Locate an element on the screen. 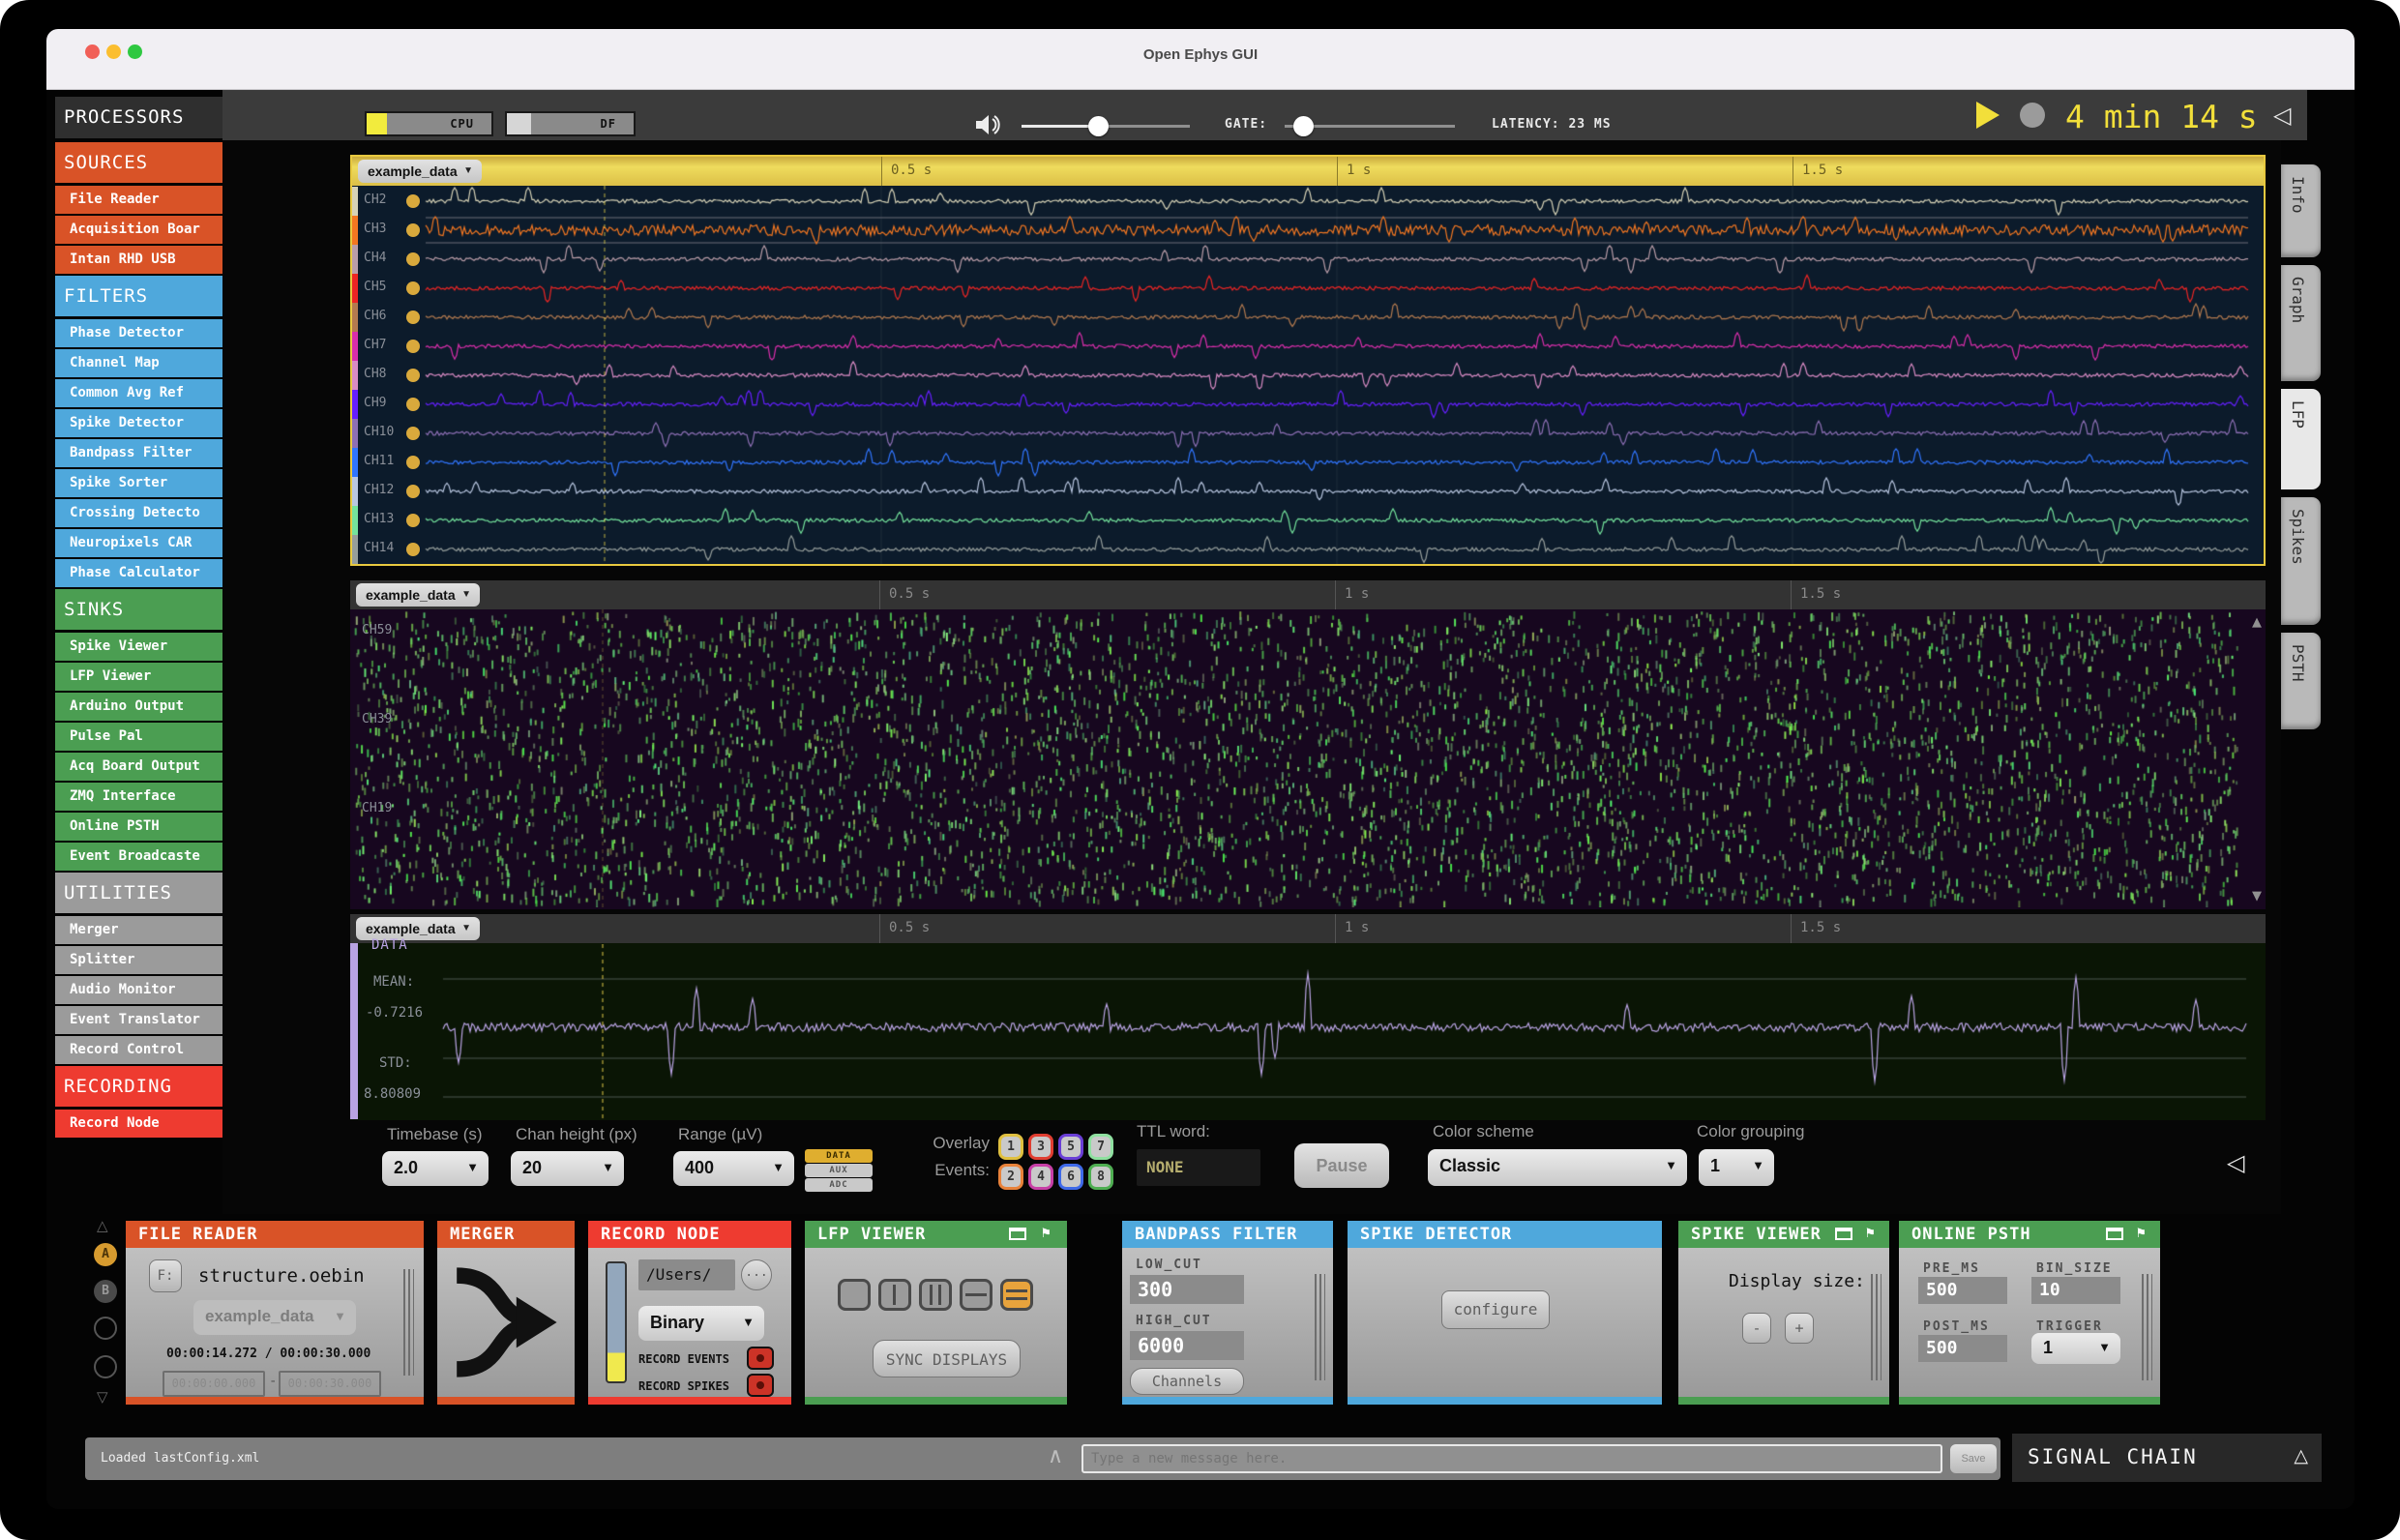  module-lfp-viewer: LFP VIEWER ⚑ SYNC DISPLAYS is located at coordinates (936, 1313).